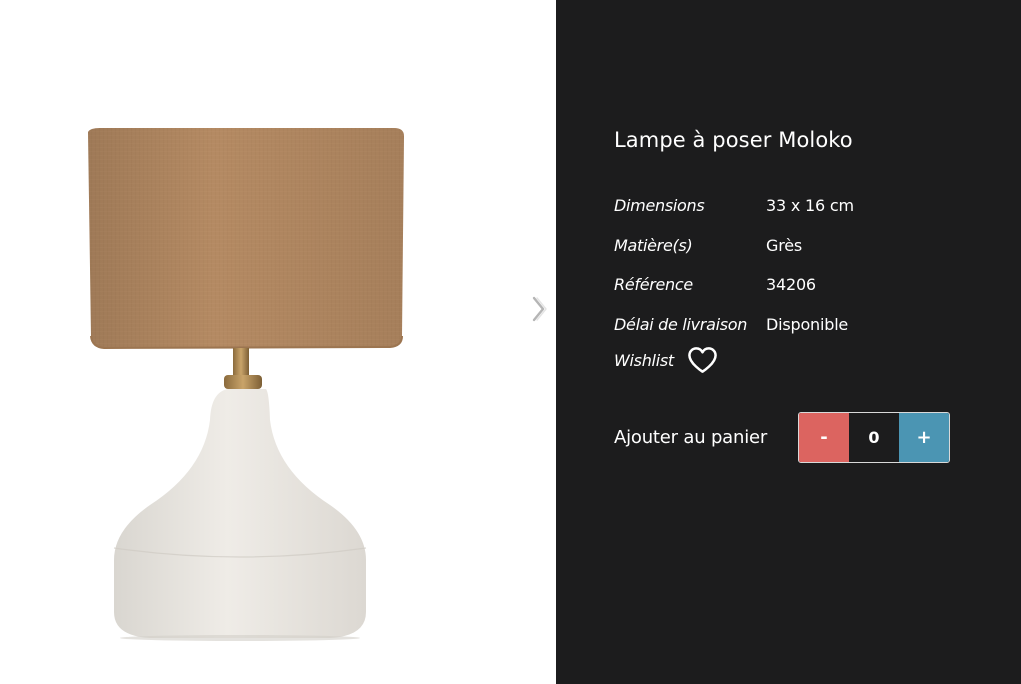 This screenshot has height=684, width=1021. I want to click on spec-label: Délai de livraison, so click(681, 324).